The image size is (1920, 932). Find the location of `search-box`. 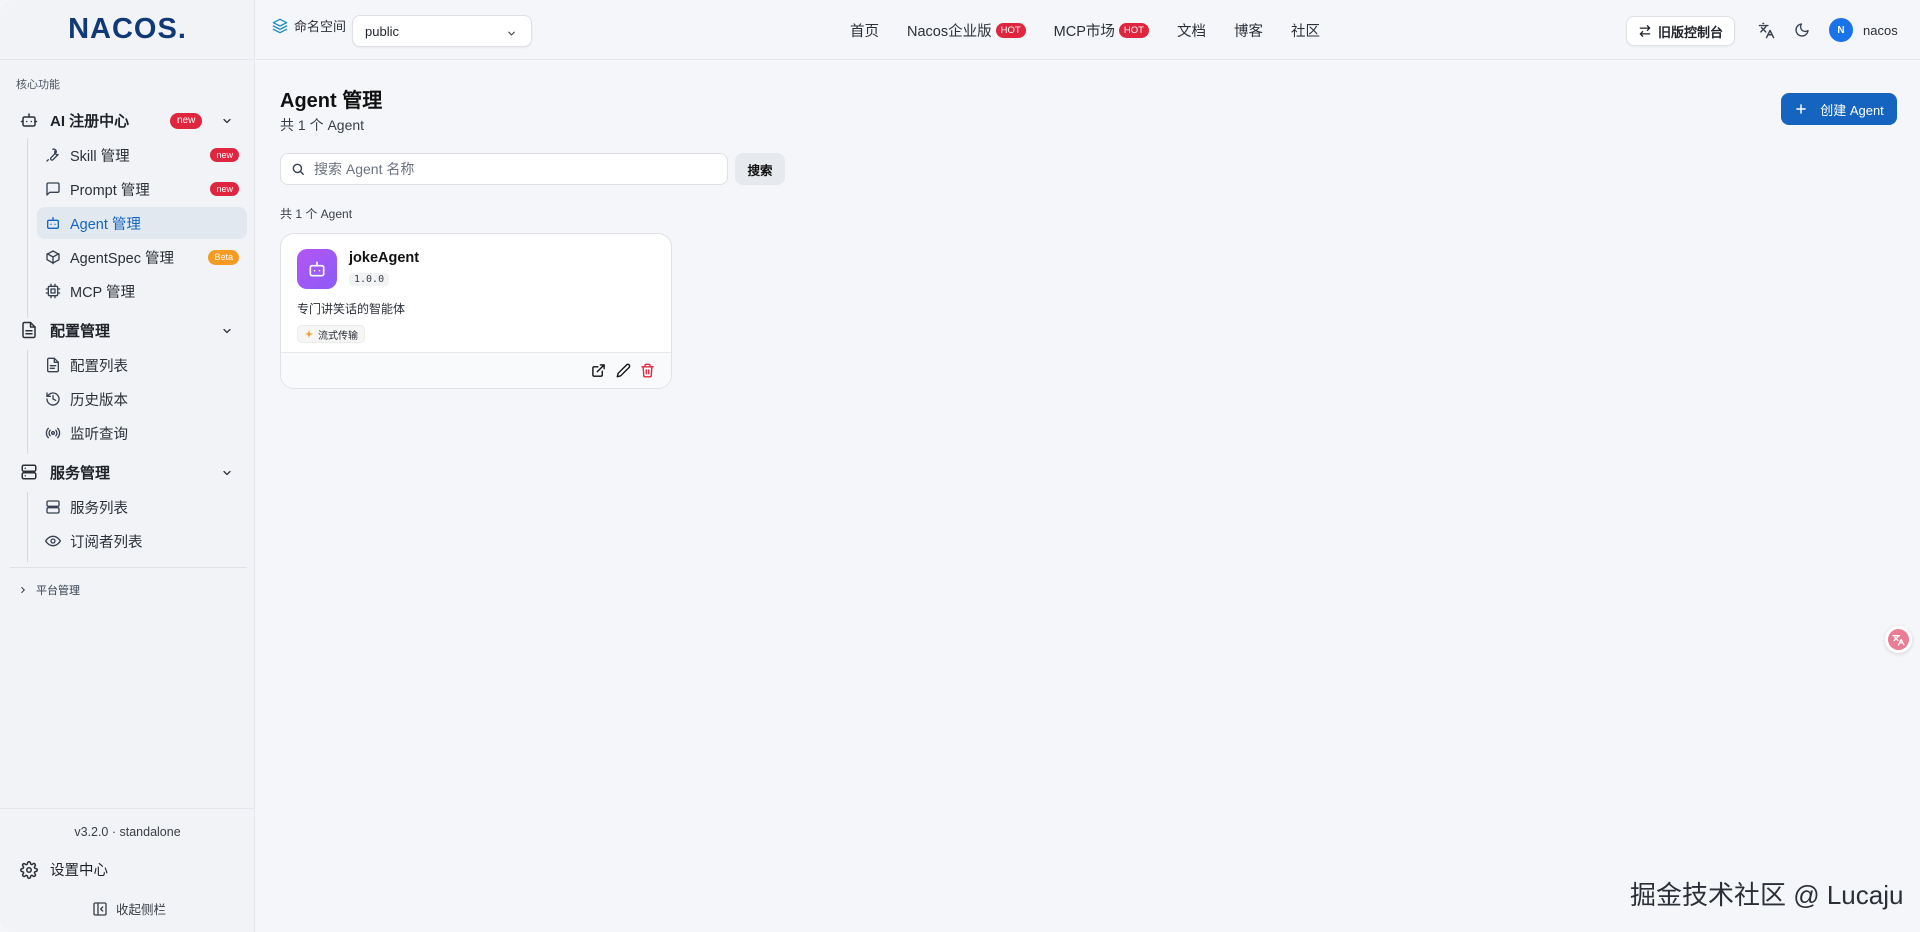

search-box is located at coordinates (504, 169).